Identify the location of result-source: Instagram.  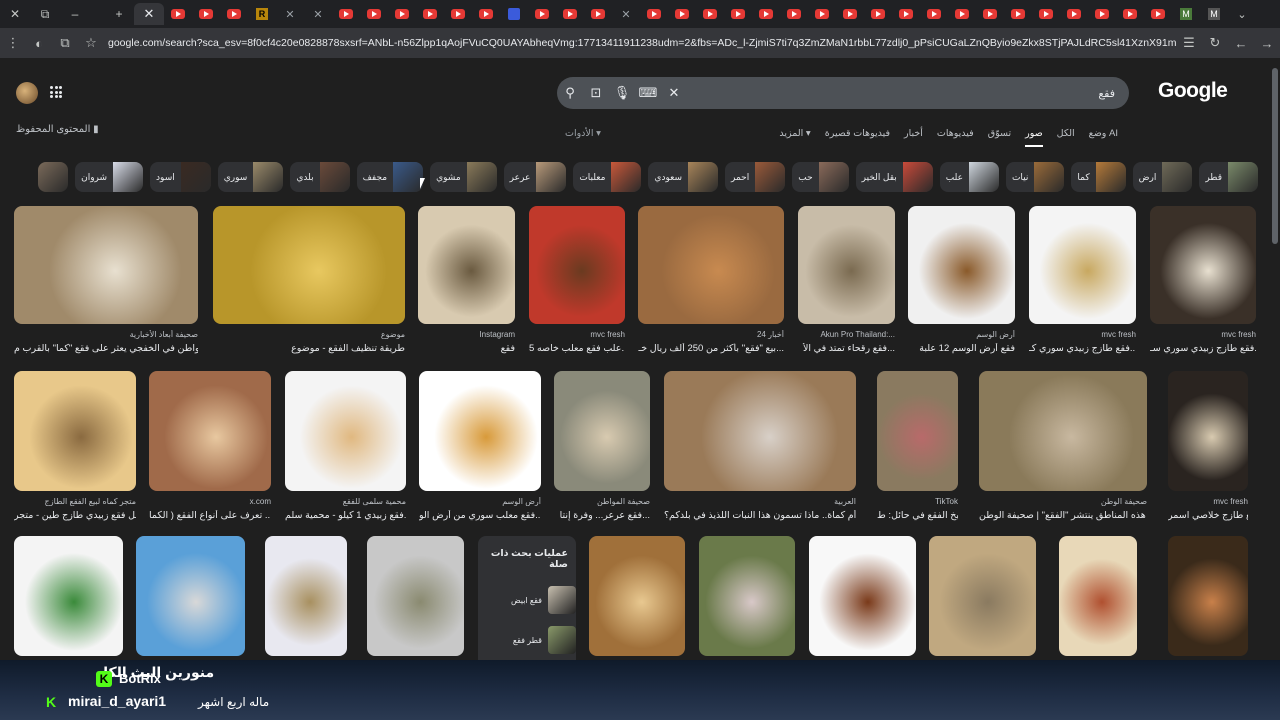
(466, 334).